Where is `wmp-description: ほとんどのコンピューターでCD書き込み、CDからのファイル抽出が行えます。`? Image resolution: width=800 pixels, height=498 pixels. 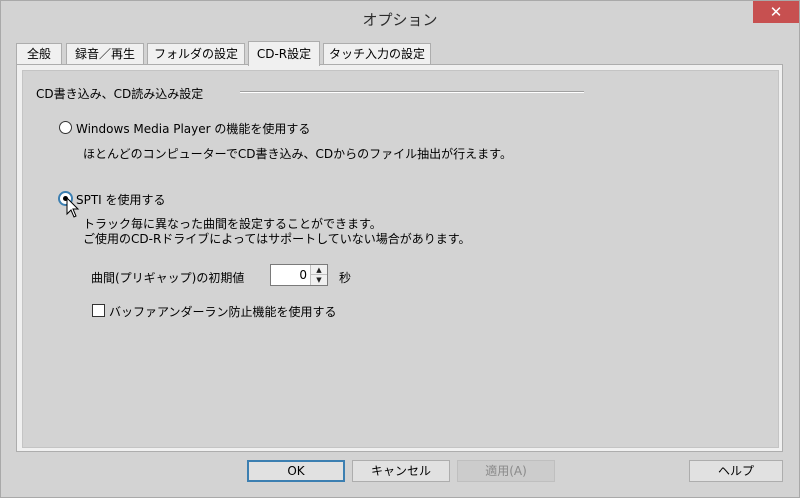
wmp-description: ほとんどのコンピューターでCD書き込み、CDからのファイル抽出が行えます。 is located at coordinates (297, 154).